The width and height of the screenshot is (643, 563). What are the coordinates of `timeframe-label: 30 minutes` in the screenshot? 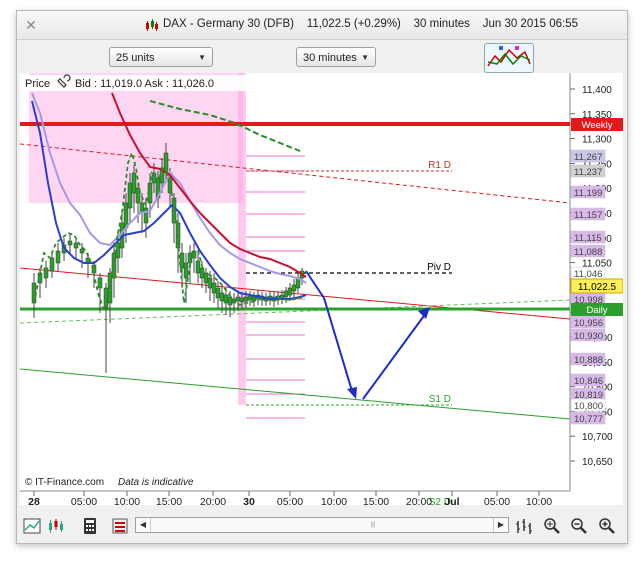 It's located at (441, 24).